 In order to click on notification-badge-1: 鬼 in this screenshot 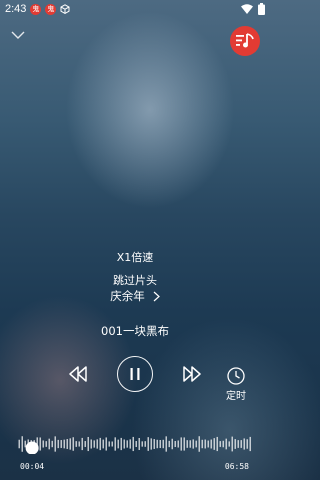, I will do `click(36, 9)`.